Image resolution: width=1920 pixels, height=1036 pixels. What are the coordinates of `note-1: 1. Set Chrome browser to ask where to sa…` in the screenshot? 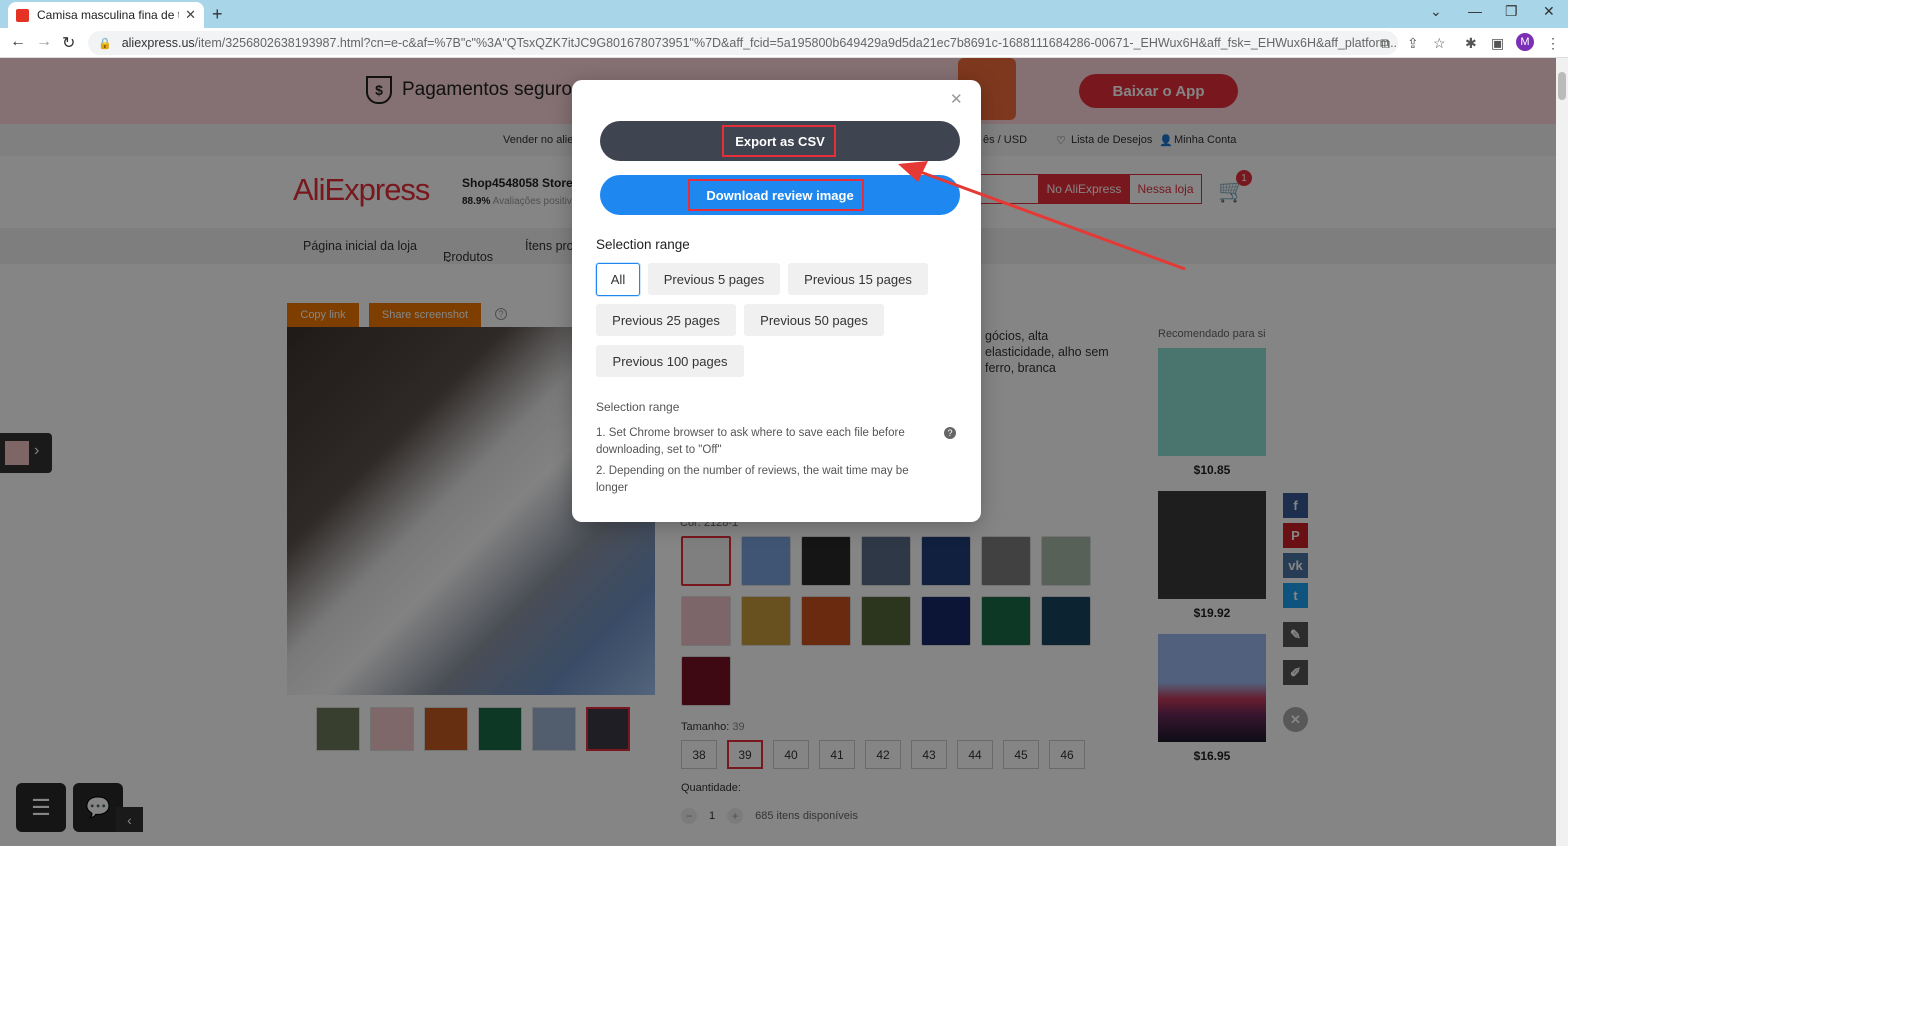 It's located at (750, 441).